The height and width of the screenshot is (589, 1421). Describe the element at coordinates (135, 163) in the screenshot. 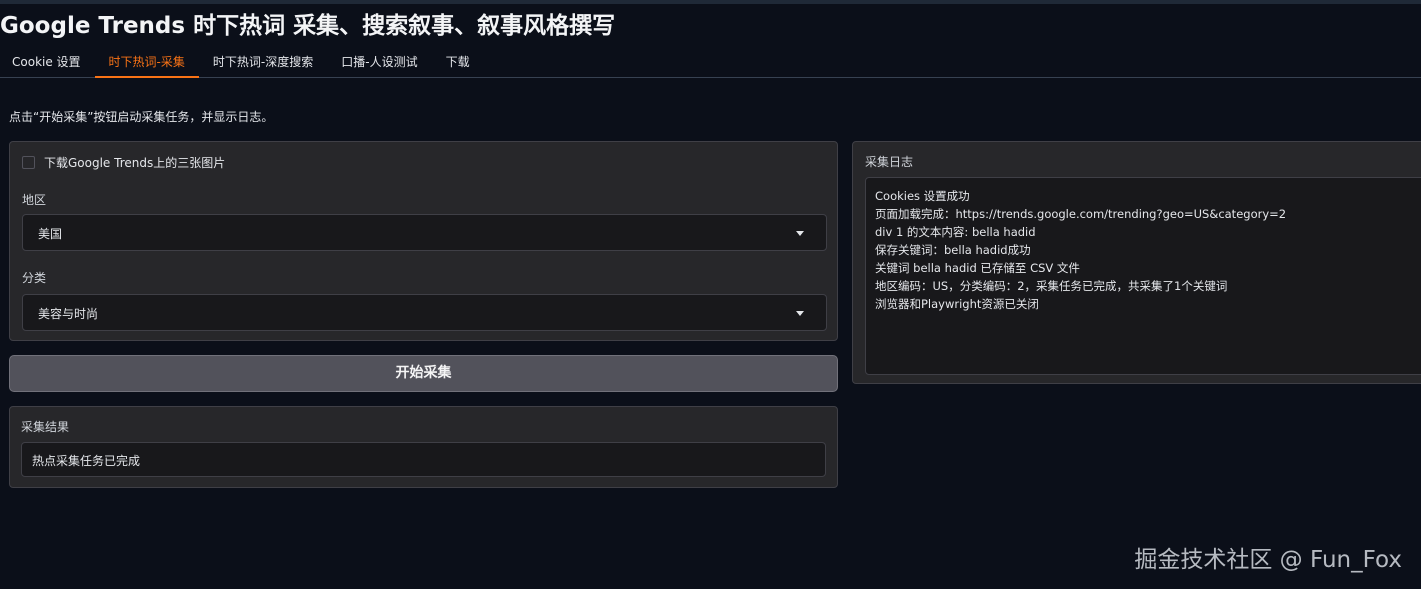

I see `download-images-label: 下载Google Trends上的三张图片` at that location.